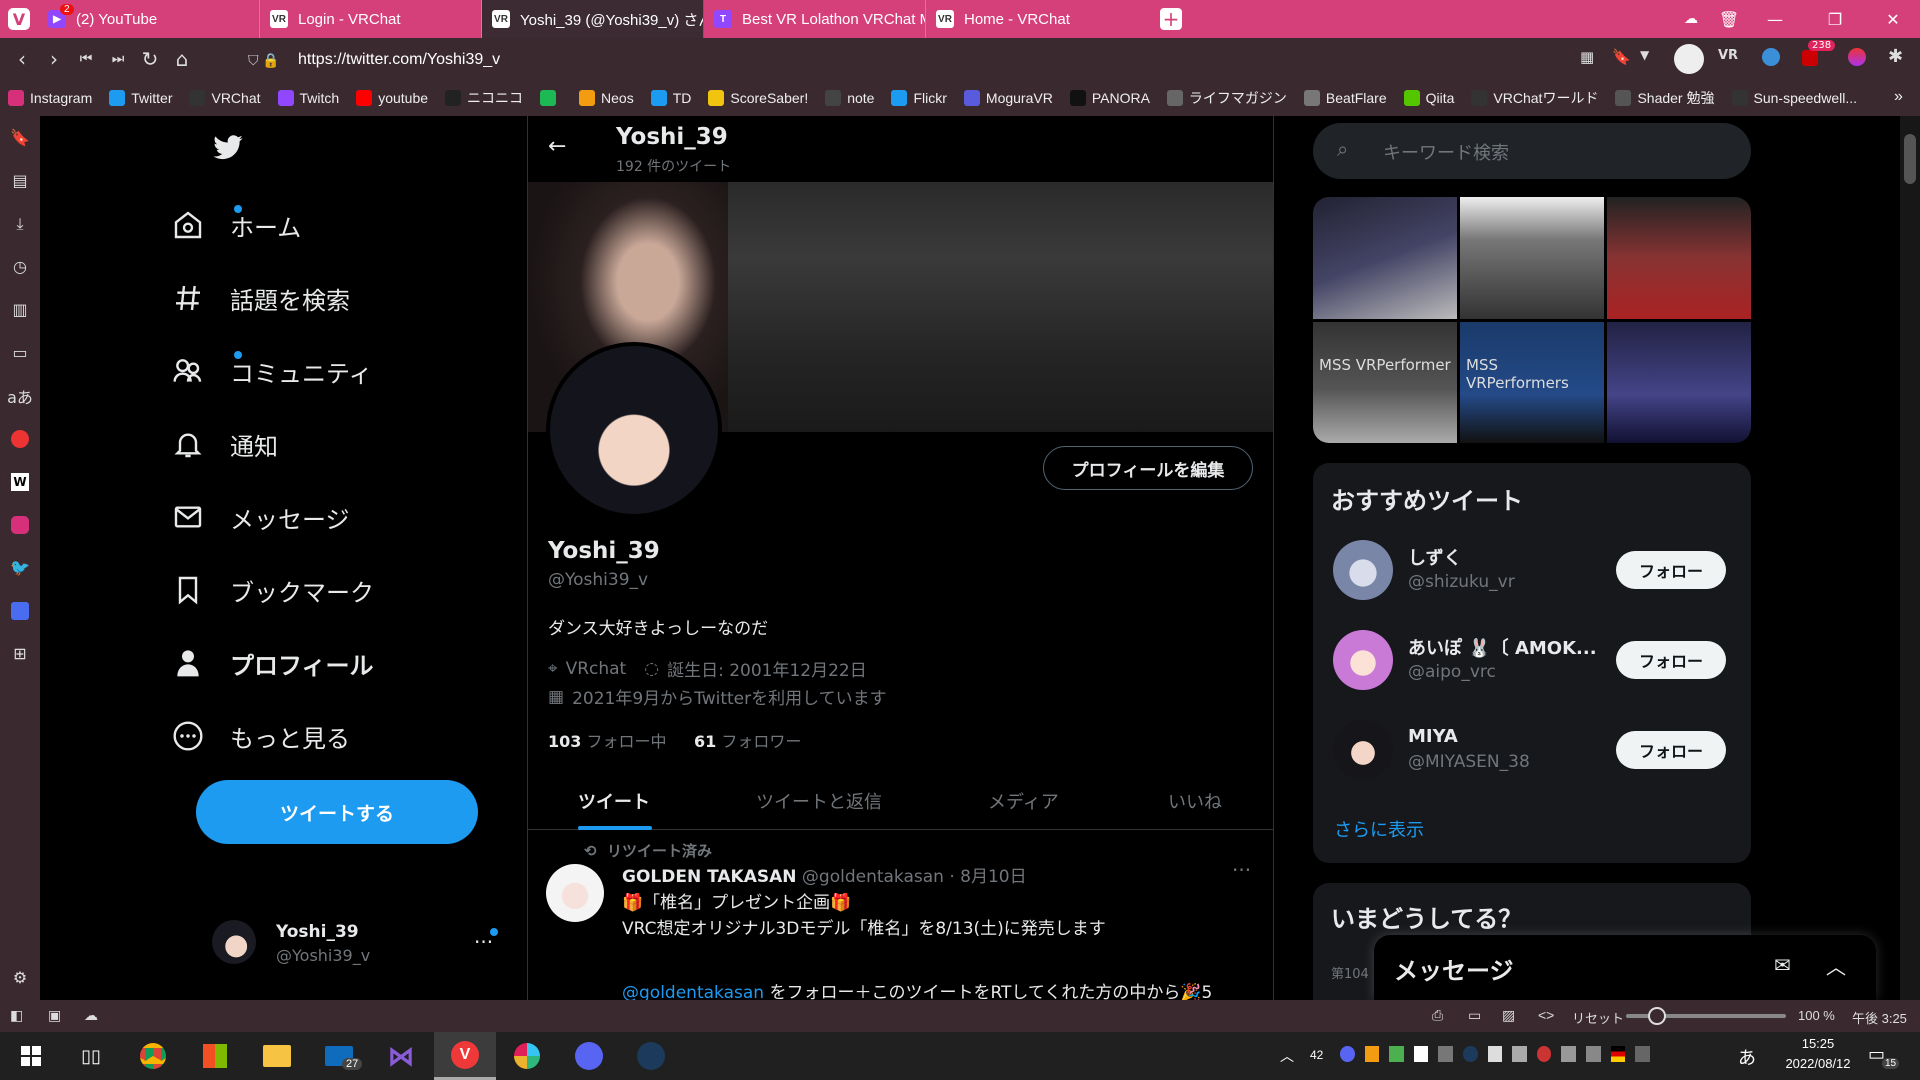 This screenshot has width=1920, height=1080. Describe the element at coordinates (1857, 57) in the screenshot. I see `extension-colorful-icon` at that location.